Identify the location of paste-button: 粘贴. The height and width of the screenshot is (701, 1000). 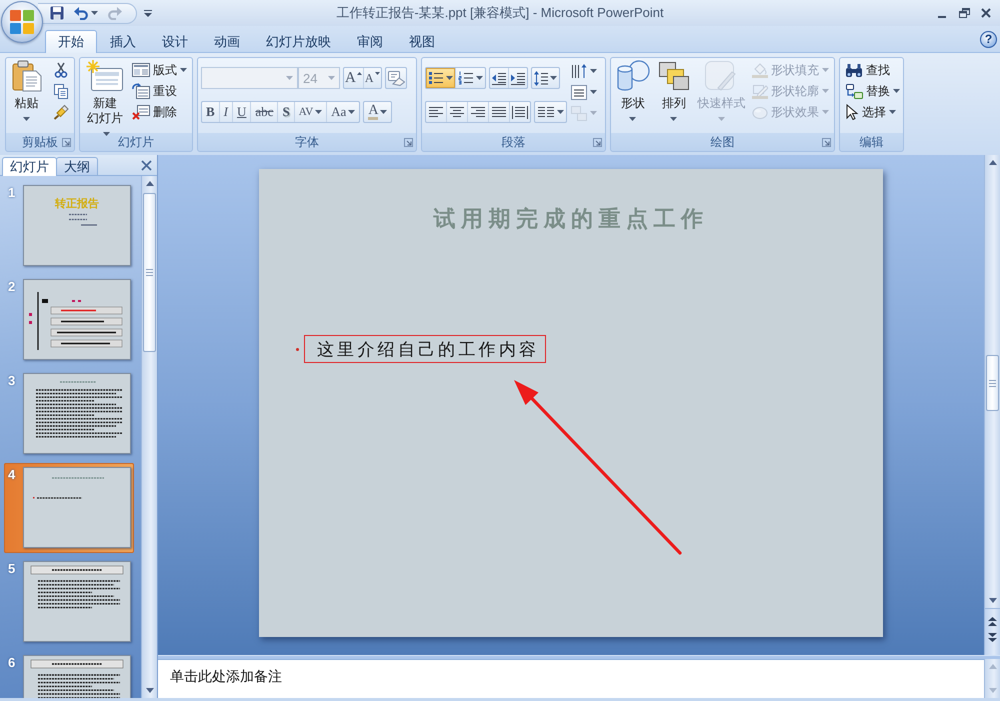
(26, 90).